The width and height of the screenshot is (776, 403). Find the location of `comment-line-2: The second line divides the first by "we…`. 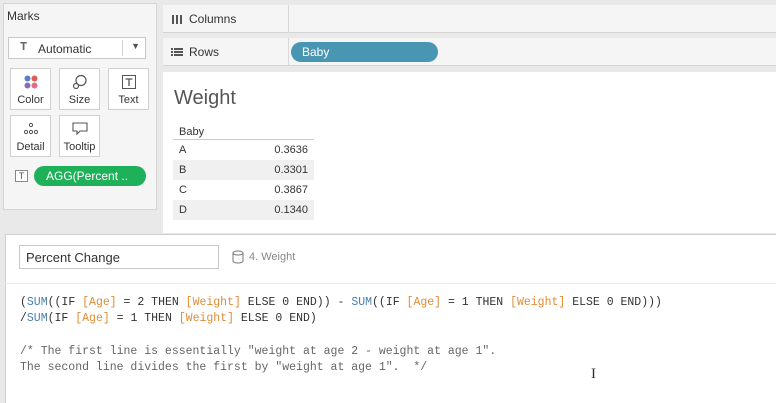

comment-line-2: The second line divides the first by "we… is located at coordinates (223, 367).